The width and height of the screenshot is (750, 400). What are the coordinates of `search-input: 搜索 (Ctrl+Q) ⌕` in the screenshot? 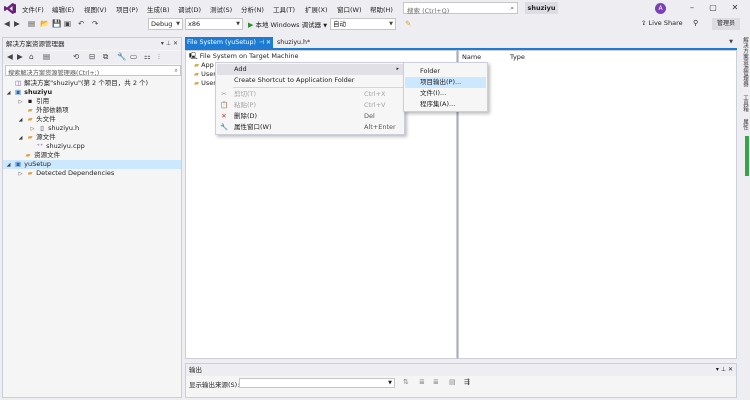 It's located at (460, 8).